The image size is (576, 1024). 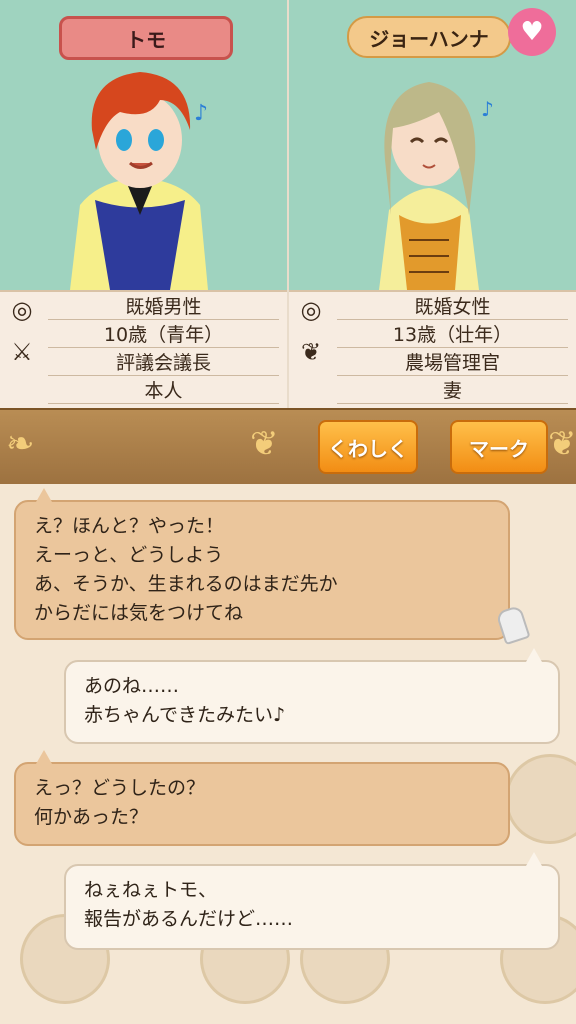 I want to click on chat-line: からだには気をつけてね, so click(x=139, y=613).